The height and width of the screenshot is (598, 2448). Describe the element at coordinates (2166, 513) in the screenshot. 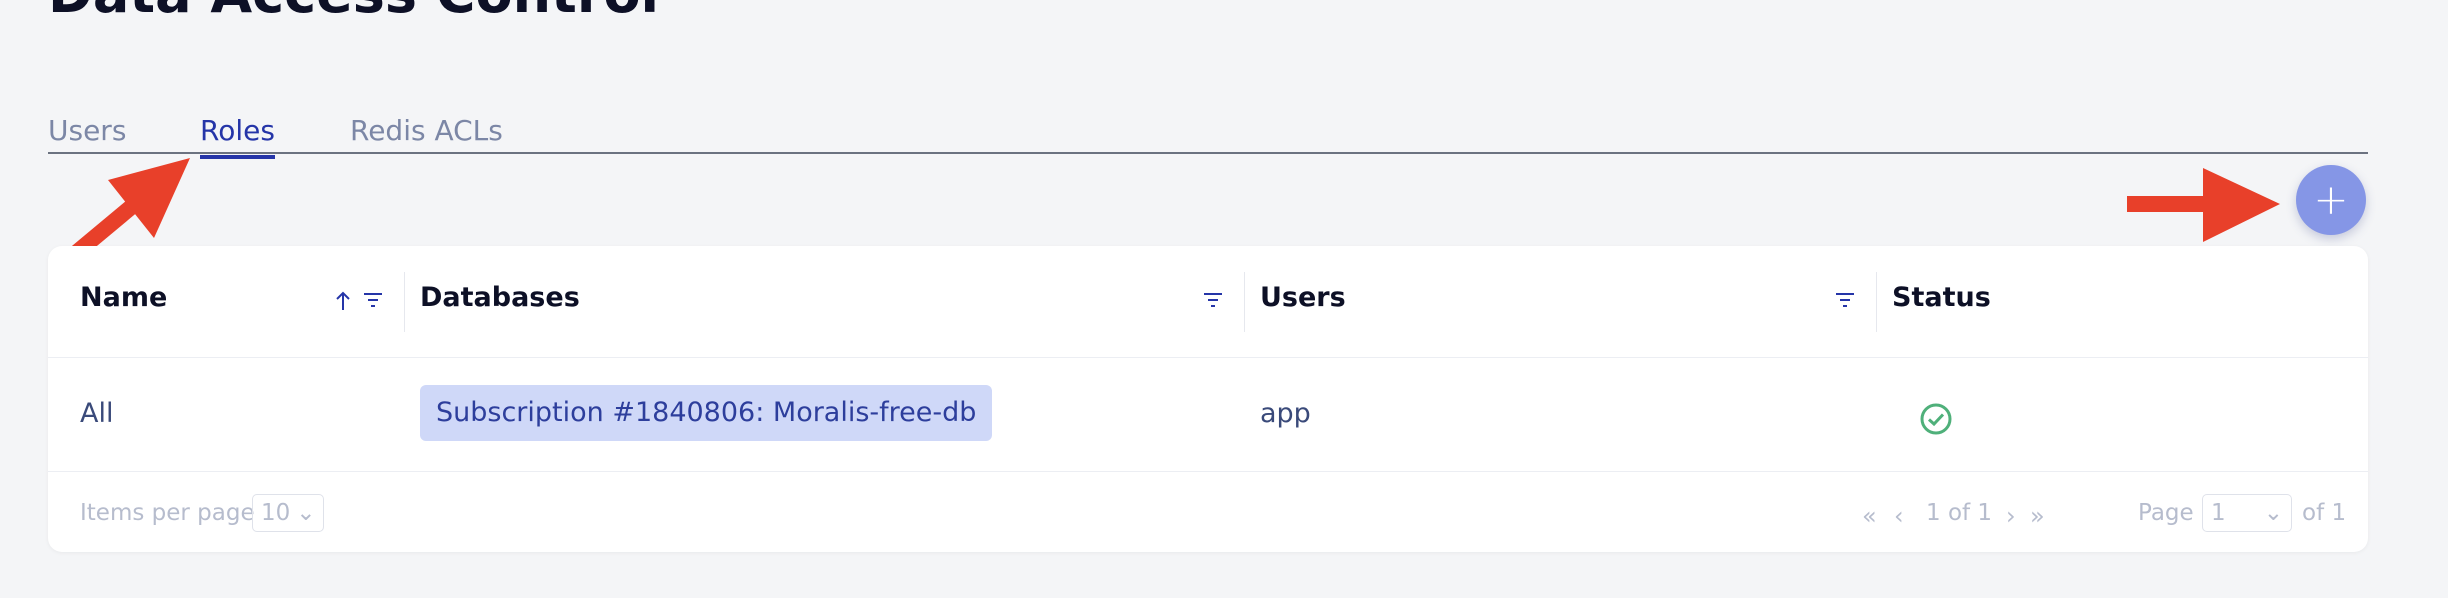

I see `page-label: Page` at that location.